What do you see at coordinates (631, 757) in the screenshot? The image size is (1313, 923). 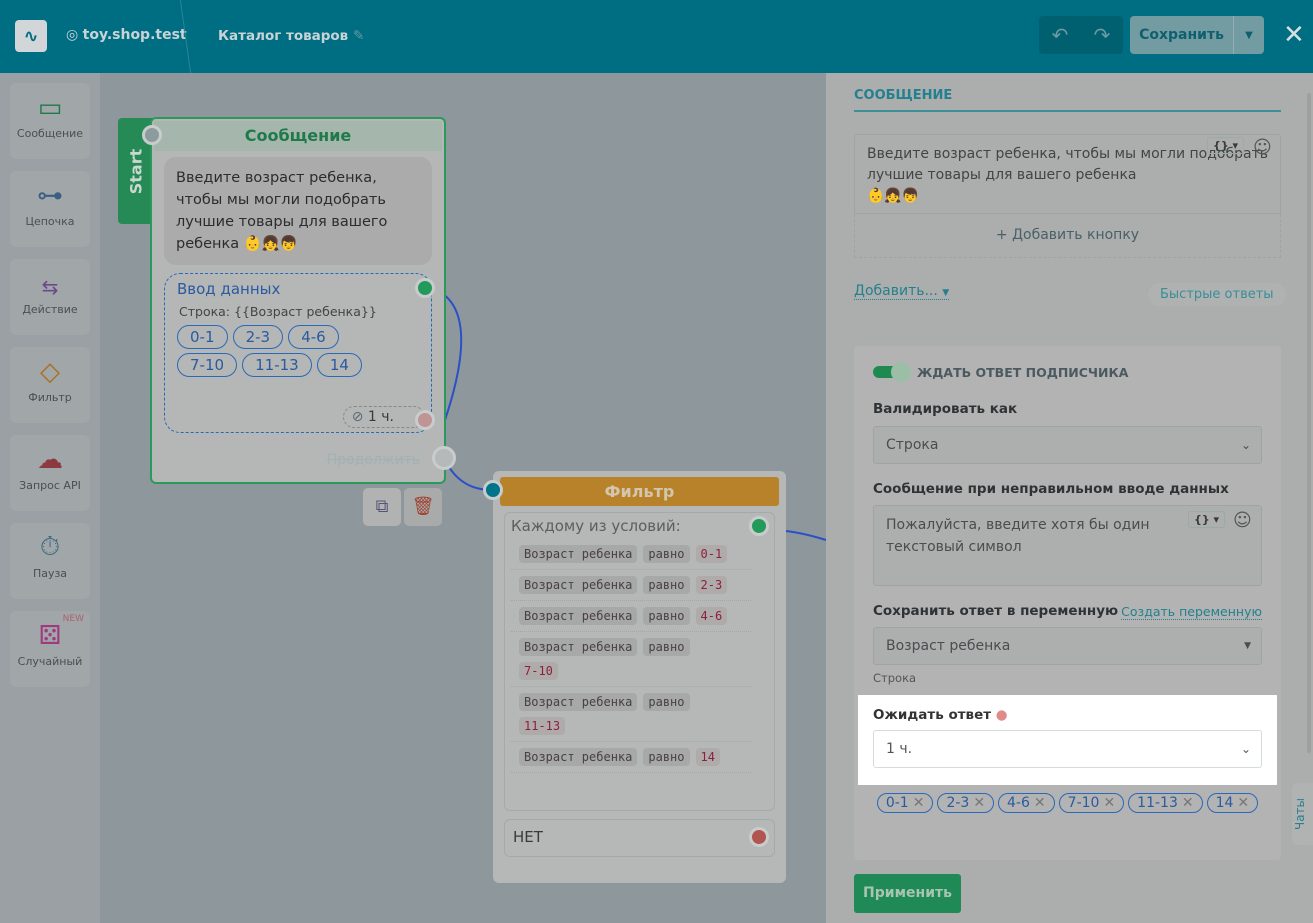 I see `filter-condition: Возраст ребенка равно 14` at bounding box center [631, 757].